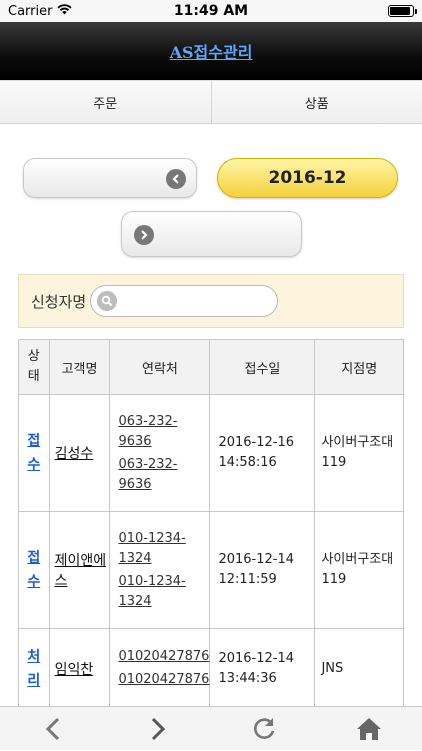 The height and width of the screenshot is (751, 422). Describe the element at coordinates (64, 11) in the screenshot. I see `wifi-icon` at that location.